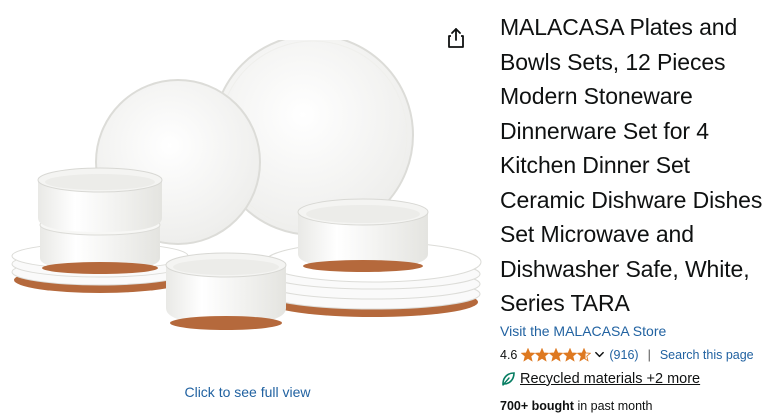 The height and width of the screenshot is (413, 780). What do you see at coordinates (707, 355) in the screenshot?
I see `search-this-page-link: Search this page` at bounding box center [707, 355].